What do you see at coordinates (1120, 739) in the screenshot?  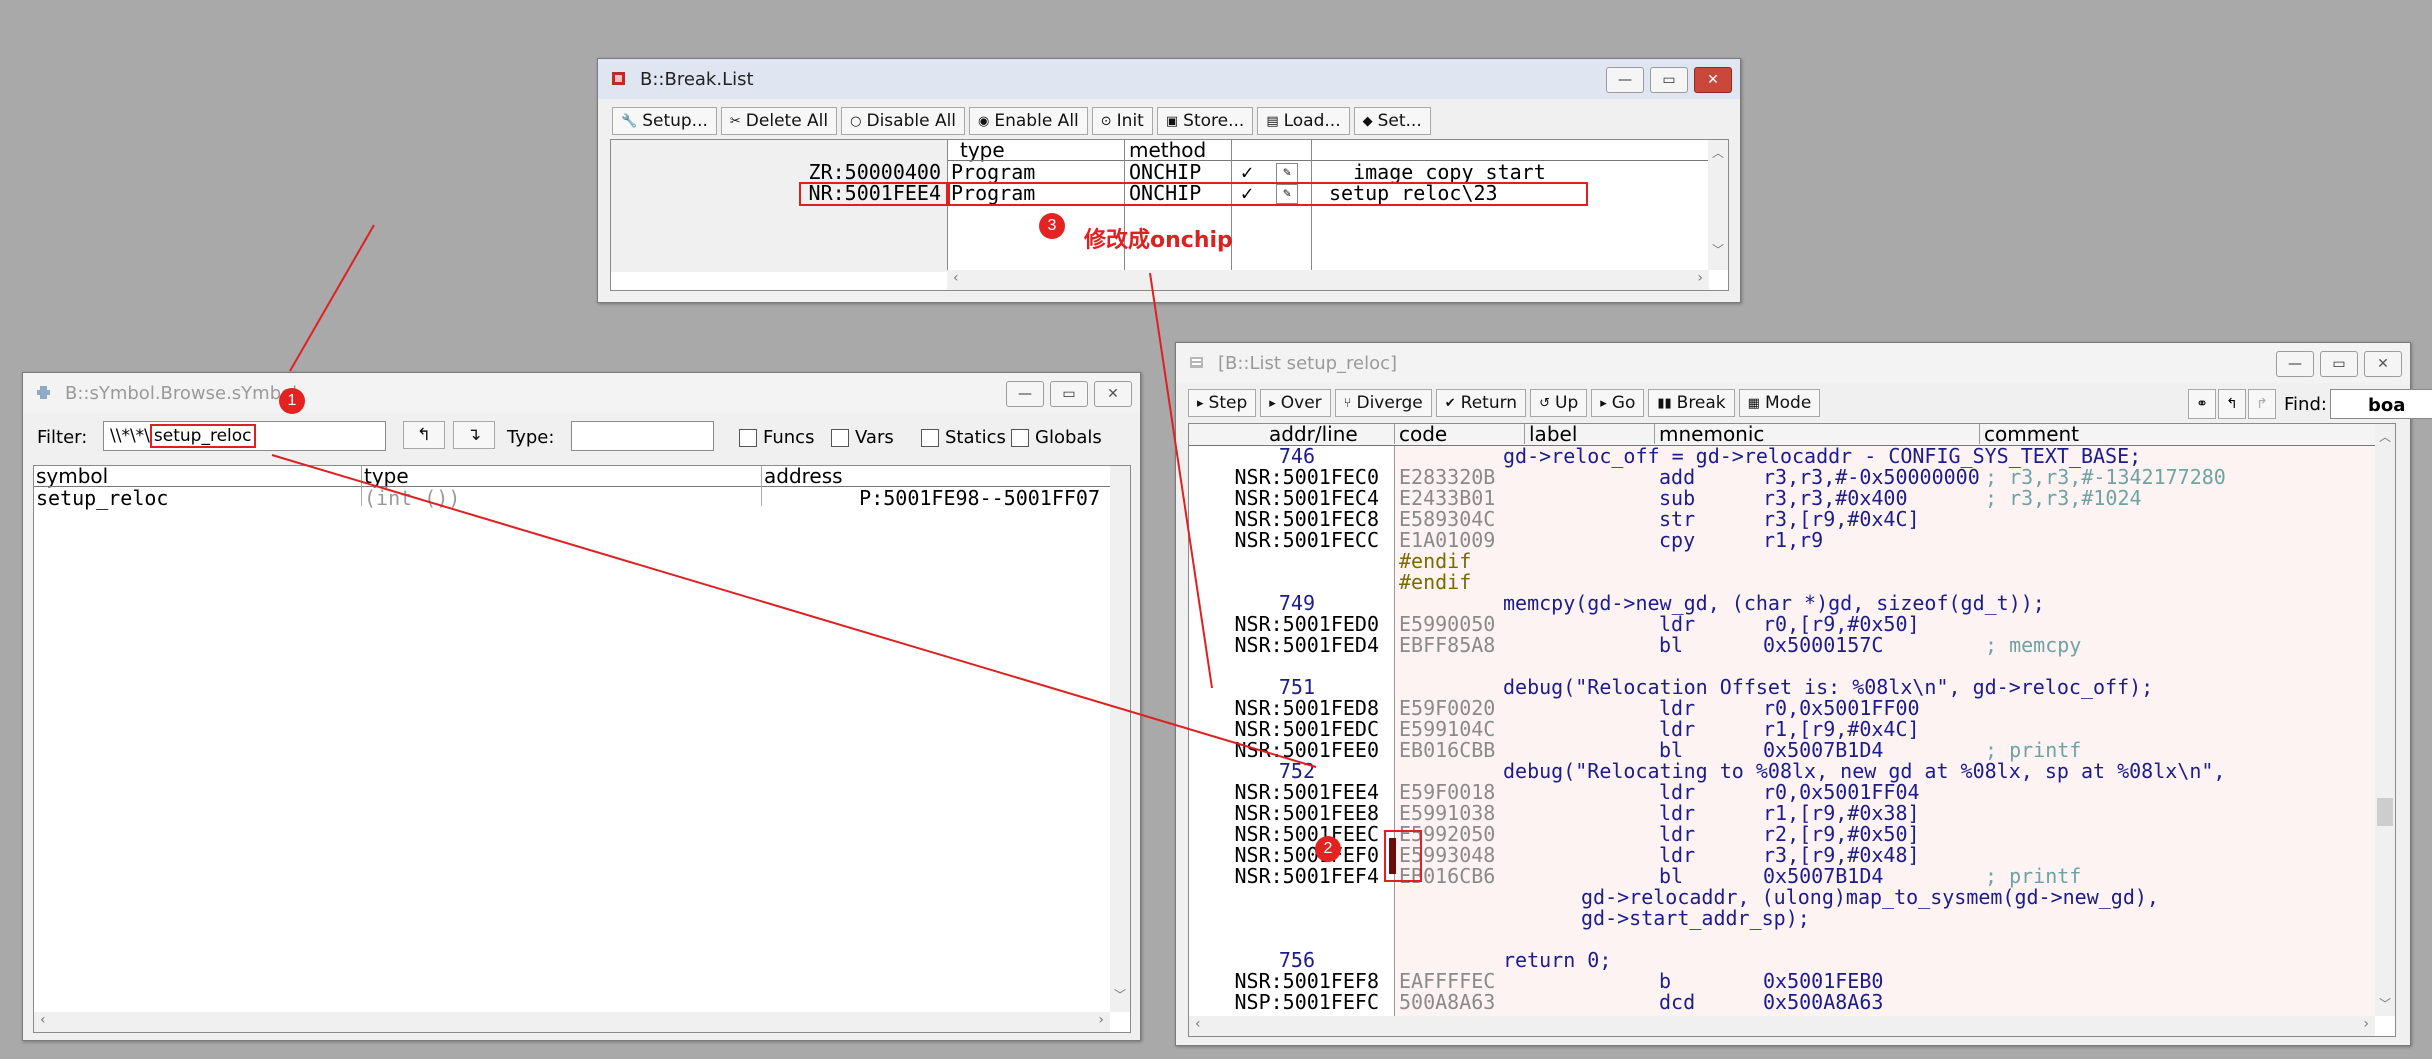 I see `symbol-vscroll: ﹀` at bounding box center [1120, 739].